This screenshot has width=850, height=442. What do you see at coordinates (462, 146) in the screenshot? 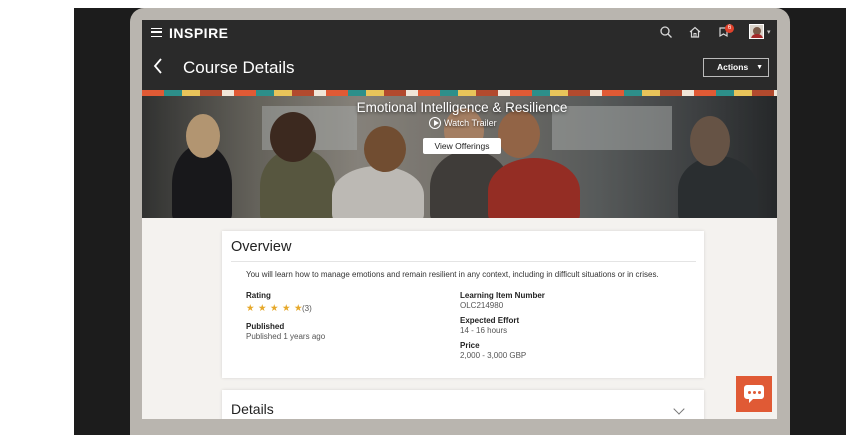
I see `view-offerings-button: View Offerings` at bounding box center [462, 146].